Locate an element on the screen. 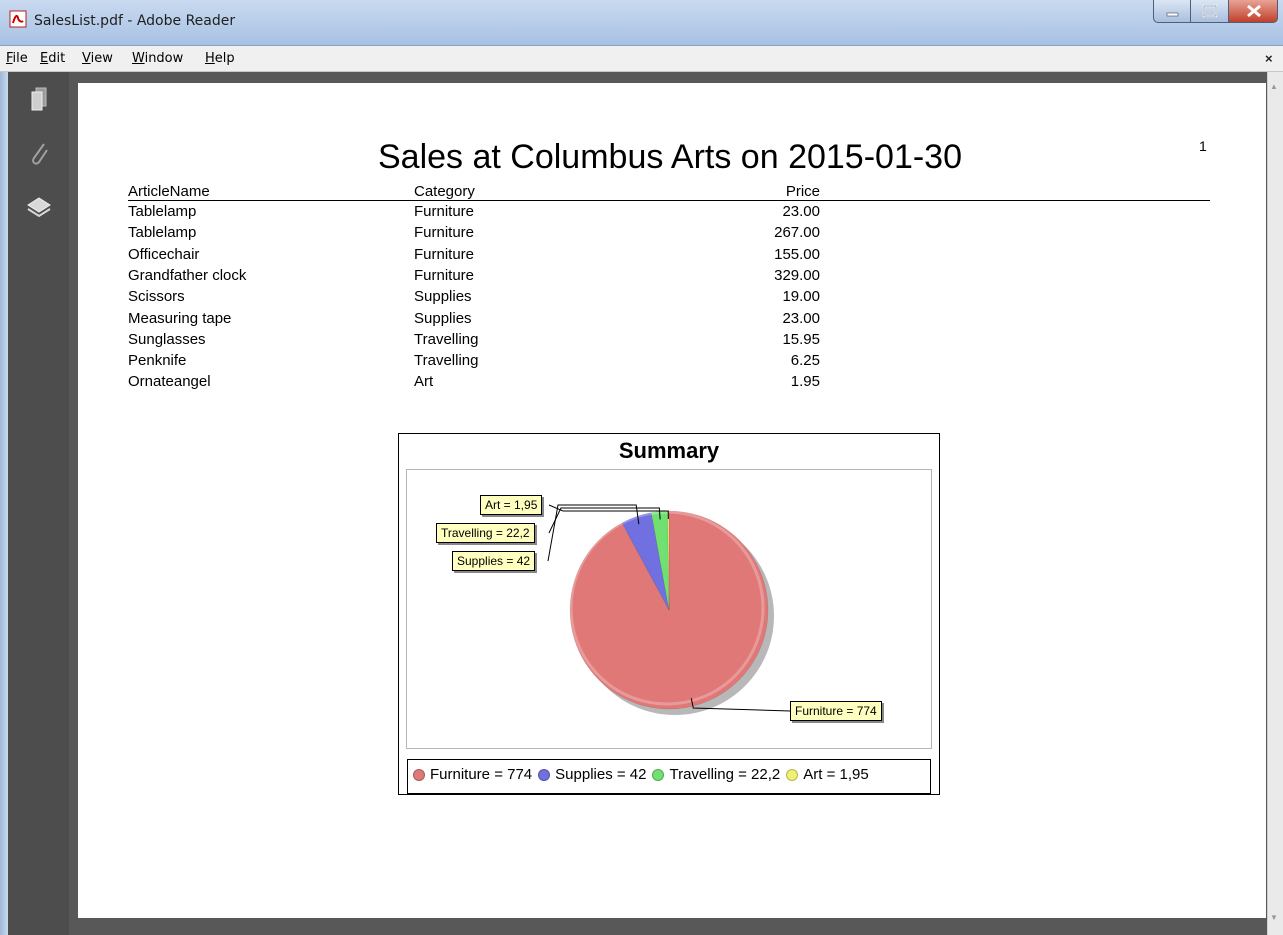 The image size is (1283, 935). callout-supplies: Supplies = 42 is located at coordinates (494, 561).